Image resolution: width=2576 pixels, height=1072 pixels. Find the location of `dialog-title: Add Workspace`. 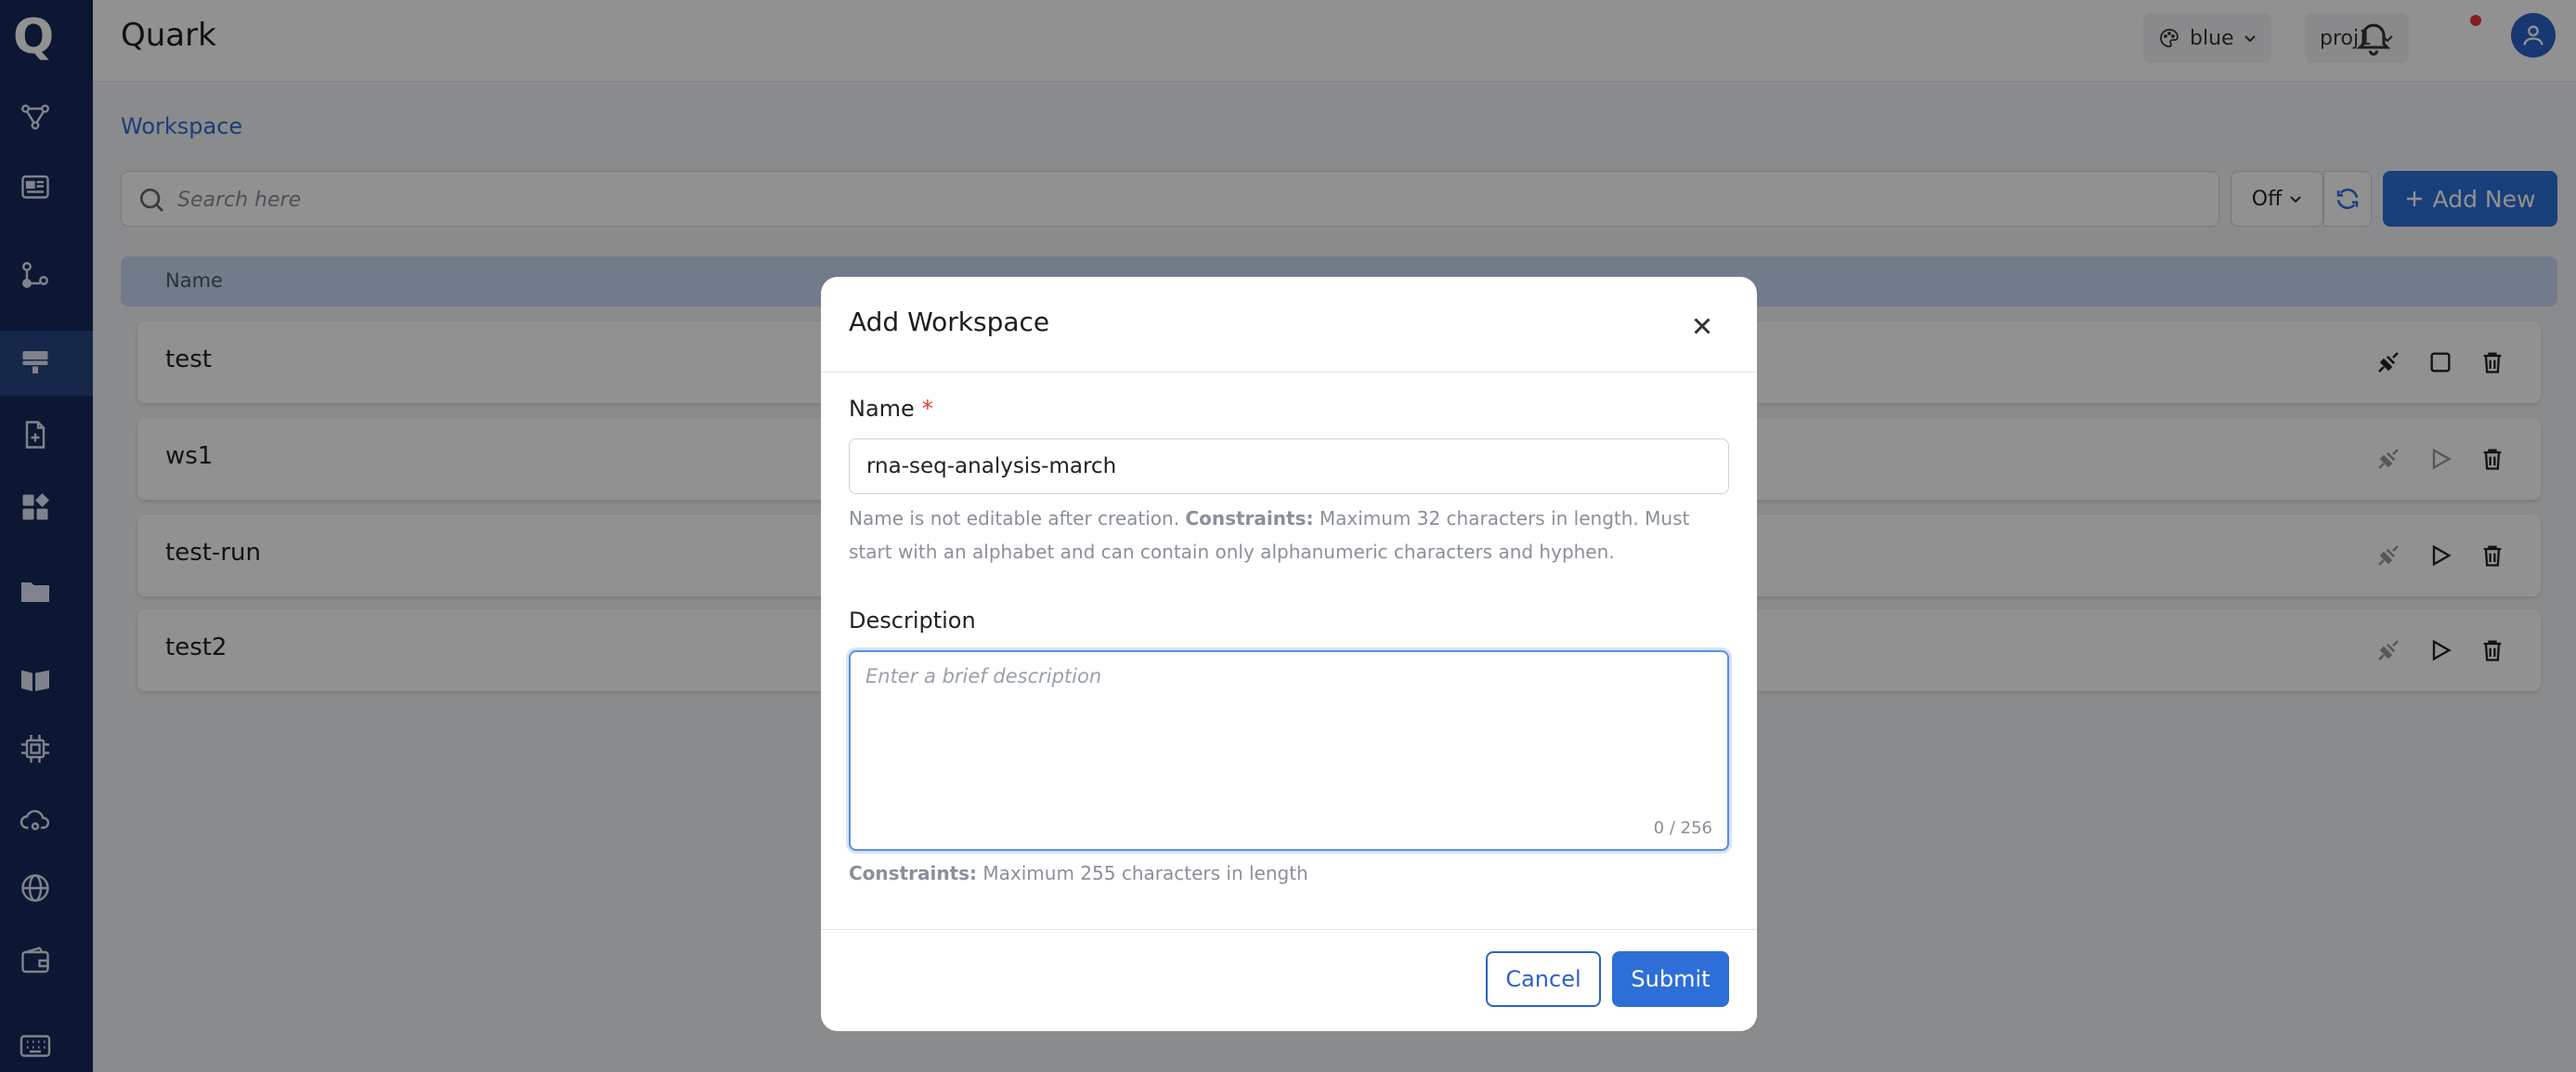

dialog-title: Add Workspace is located at coordinates (949, 322).